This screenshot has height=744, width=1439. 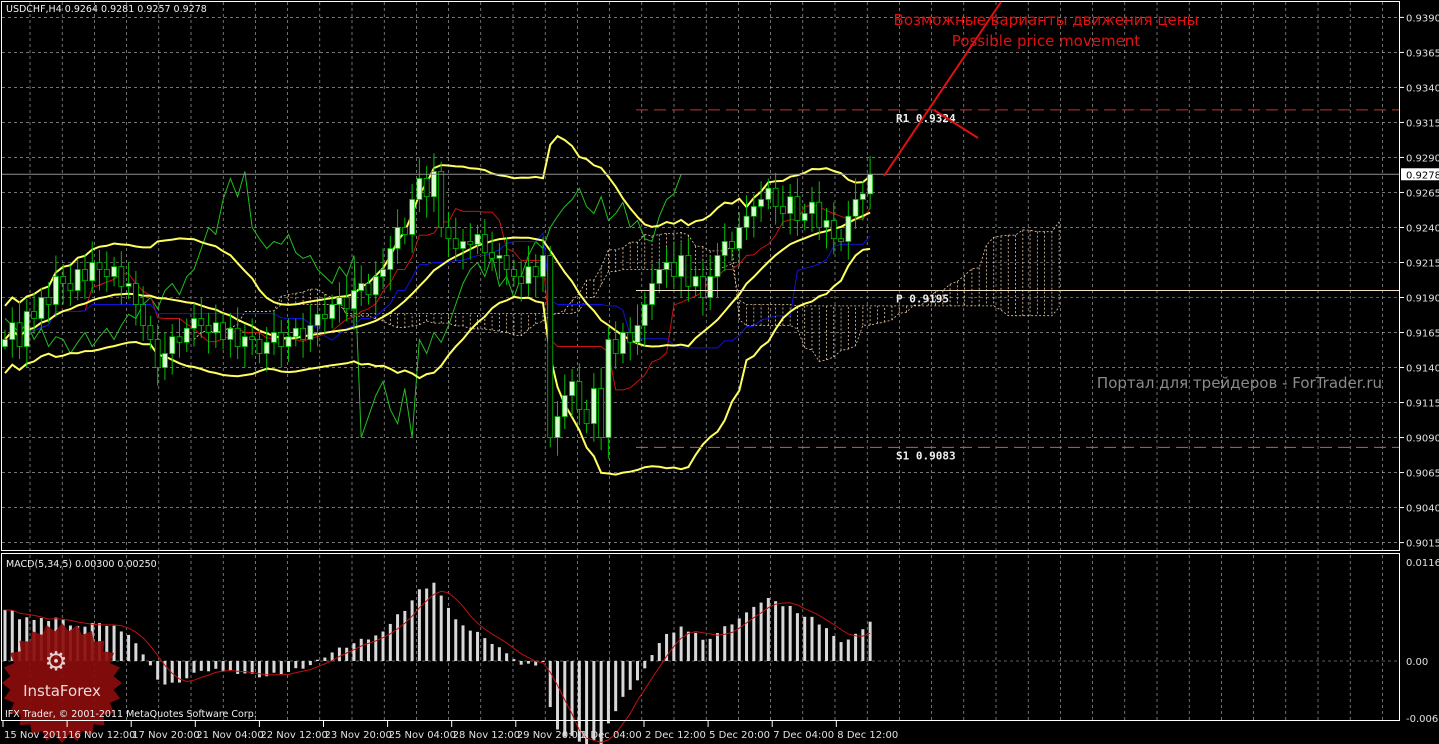 I want to click on price-tick-label: 0.9365, so click(x=1422, y=53).